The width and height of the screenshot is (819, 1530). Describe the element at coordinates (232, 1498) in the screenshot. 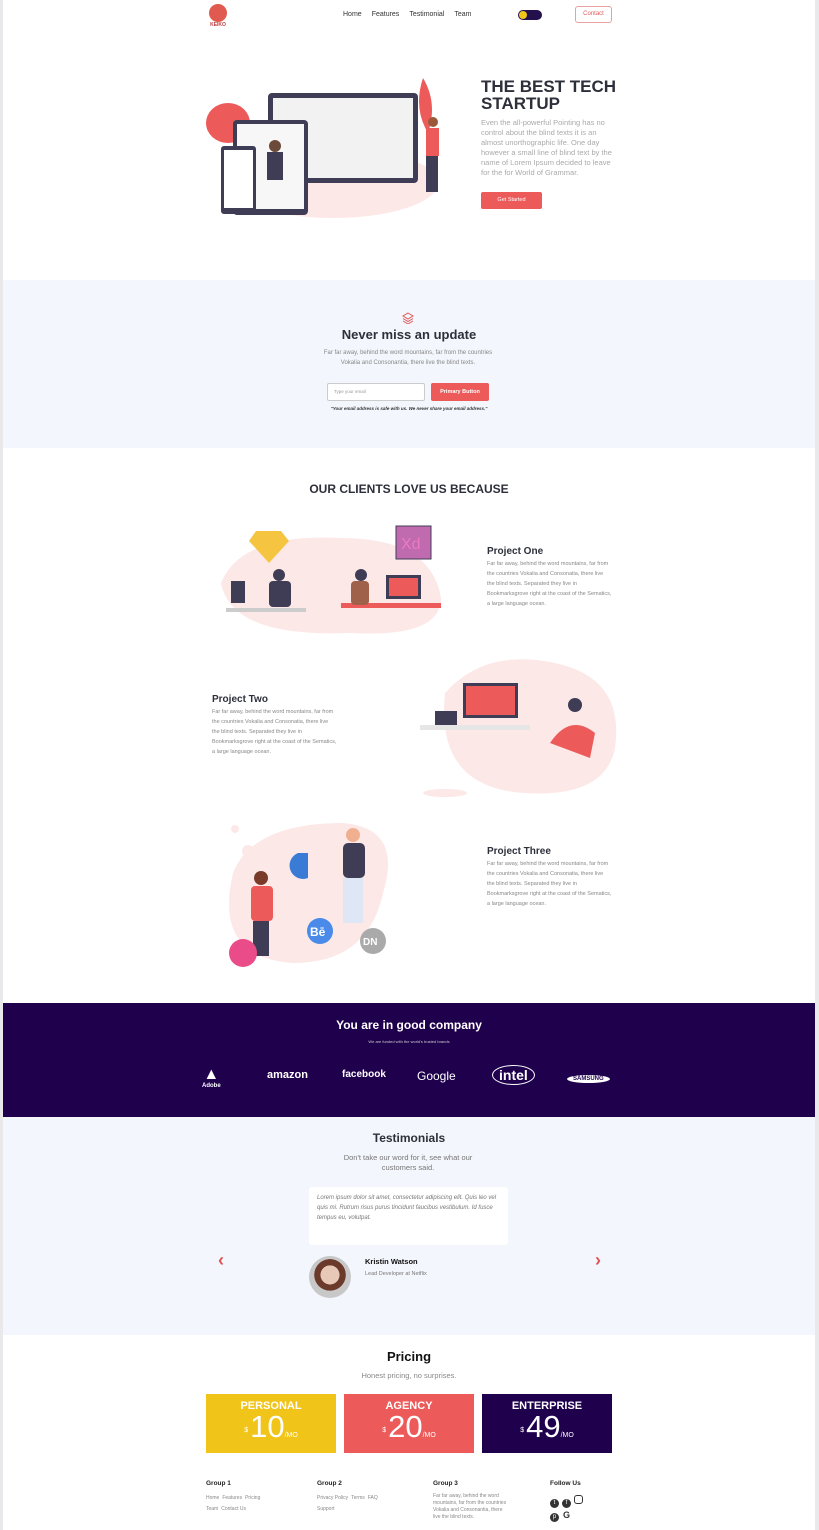

I see `footer-link: Features` at that location.